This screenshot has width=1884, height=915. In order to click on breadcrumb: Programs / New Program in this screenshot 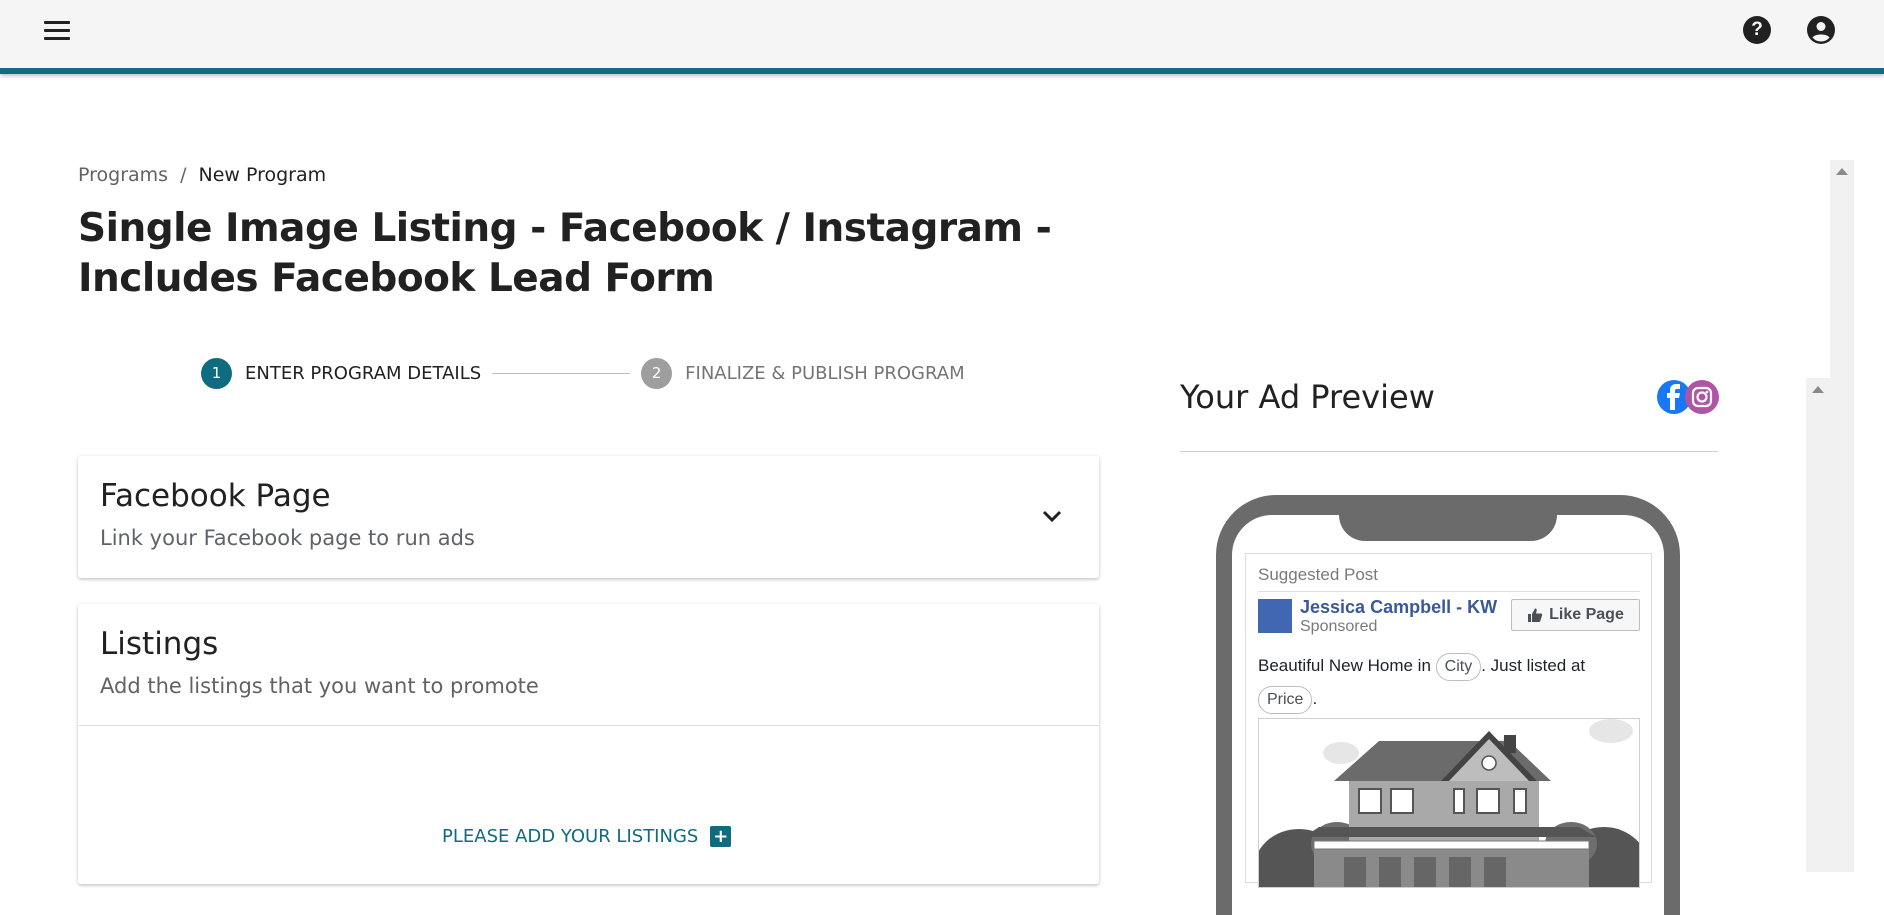, I will do `click(202, 175)`.